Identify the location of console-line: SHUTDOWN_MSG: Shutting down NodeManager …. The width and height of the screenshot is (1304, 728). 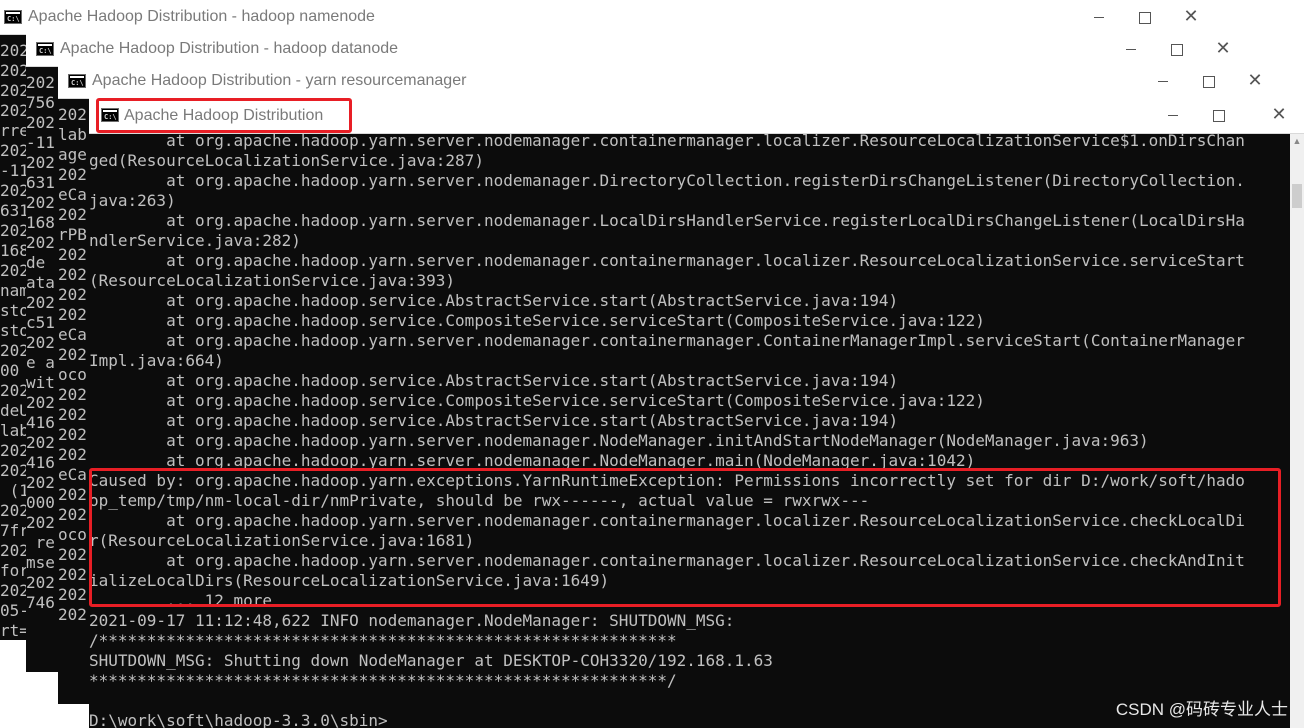
(431, 660).